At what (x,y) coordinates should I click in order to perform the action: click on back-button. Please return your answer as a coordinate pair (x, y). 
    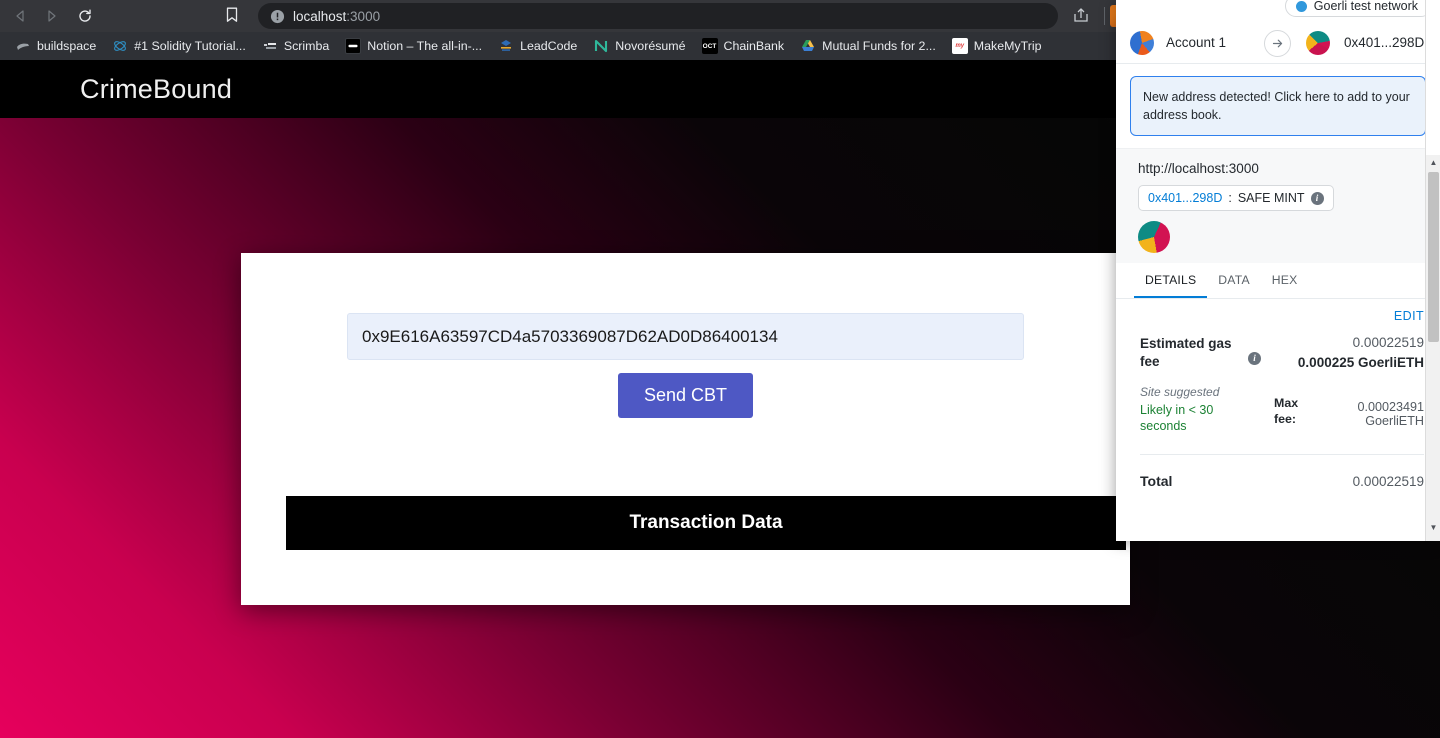
    Looking at the image, I should click on (21, 16).